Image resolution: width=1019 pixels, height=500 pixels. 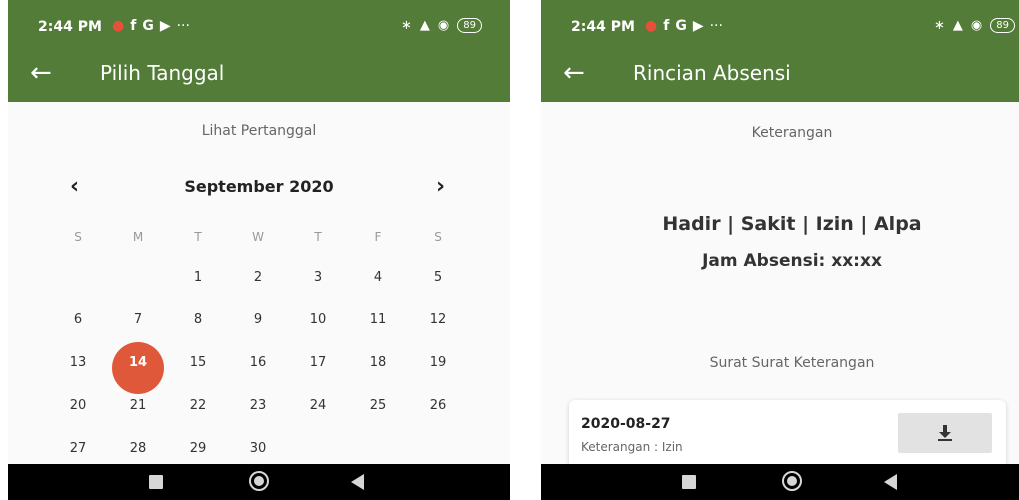 I want to click on attendance-status-options: Hadir | Sakit | Izin | Alpa, so click(x=792, y=224).